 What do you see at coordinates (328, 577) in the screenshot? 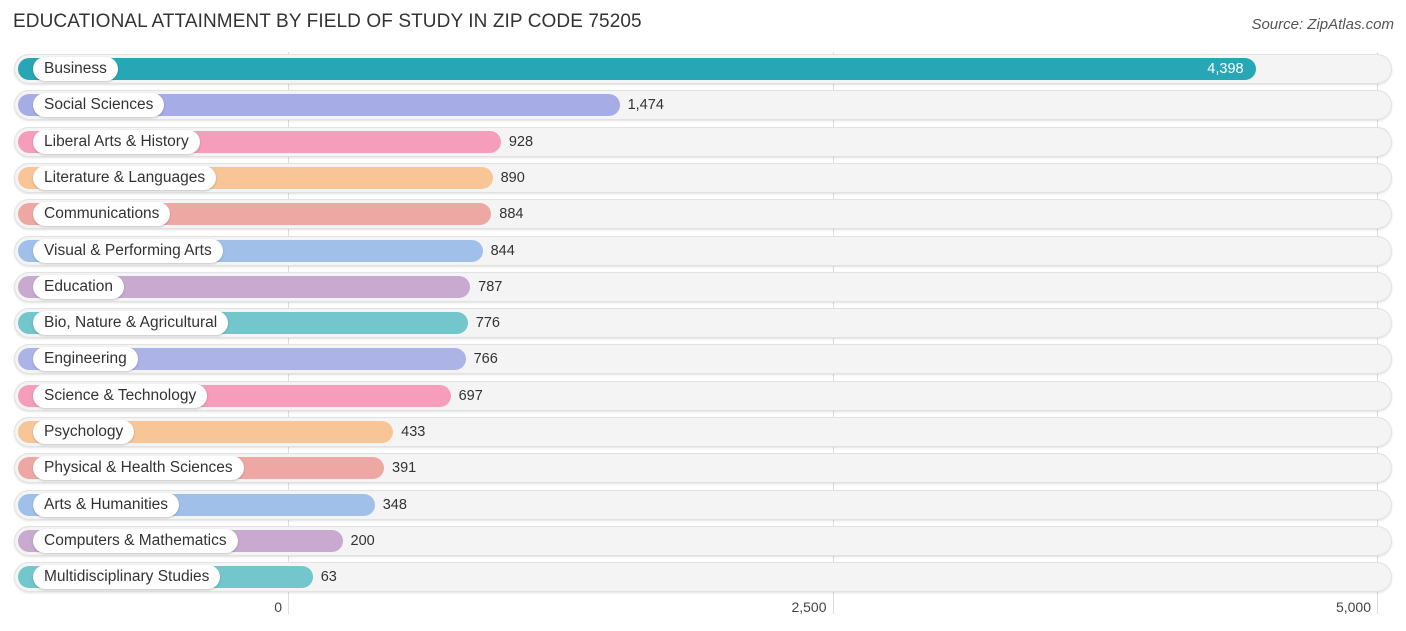
I see `value-label: 63` at bounding box center [328, 577].